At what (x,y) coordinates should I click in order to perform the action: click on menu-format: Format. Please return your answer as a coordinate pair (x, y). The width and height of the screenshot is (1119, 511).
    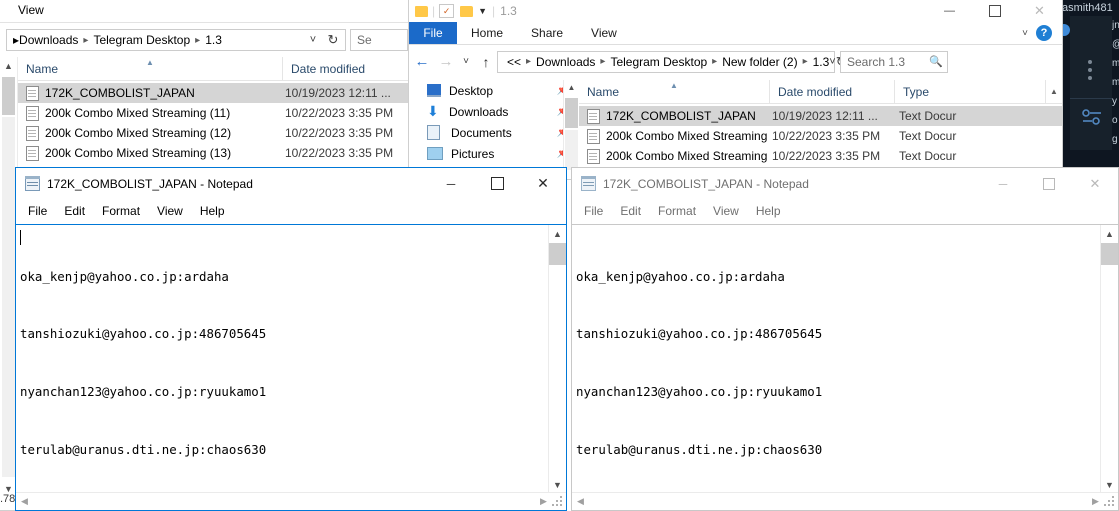
    Looking at the image, I should click on (121, 211).